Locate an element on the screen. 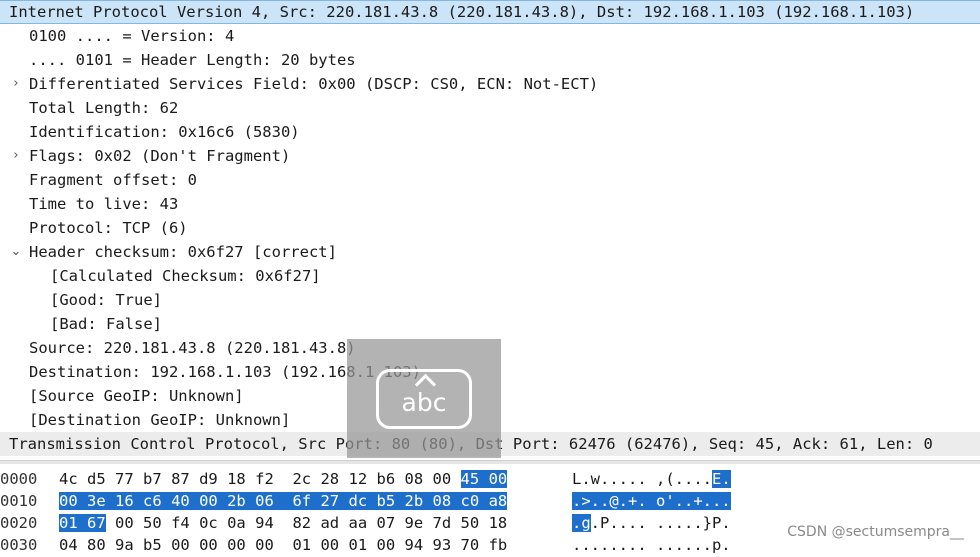 This screenshot has width=980, height=557. hex-ascii: .g.P.... .....}P. is located at coordinates (651, 523).